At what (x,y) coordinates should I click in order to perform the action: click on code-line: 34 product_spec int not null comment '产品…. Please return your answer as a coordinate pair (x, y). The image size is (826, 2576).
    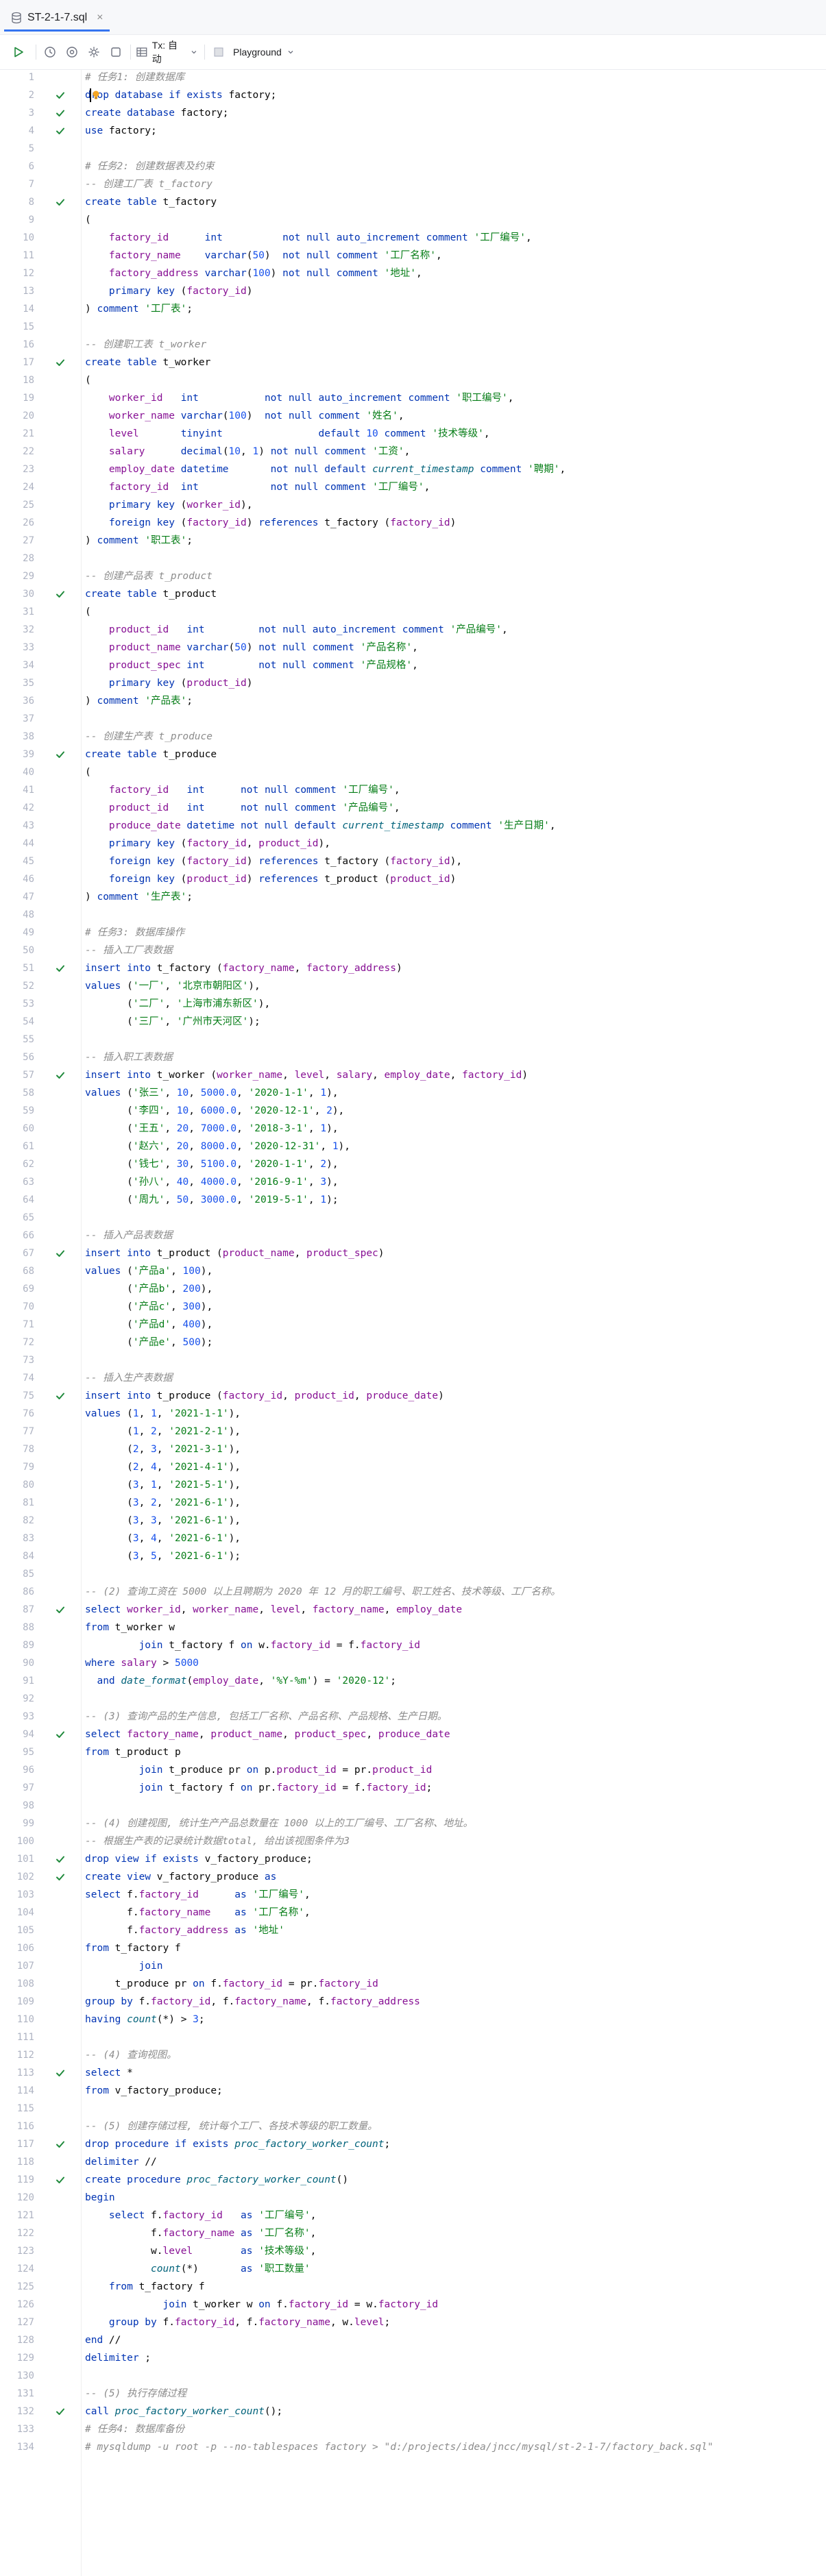
    Looking at the image, I should click on (413, 666).